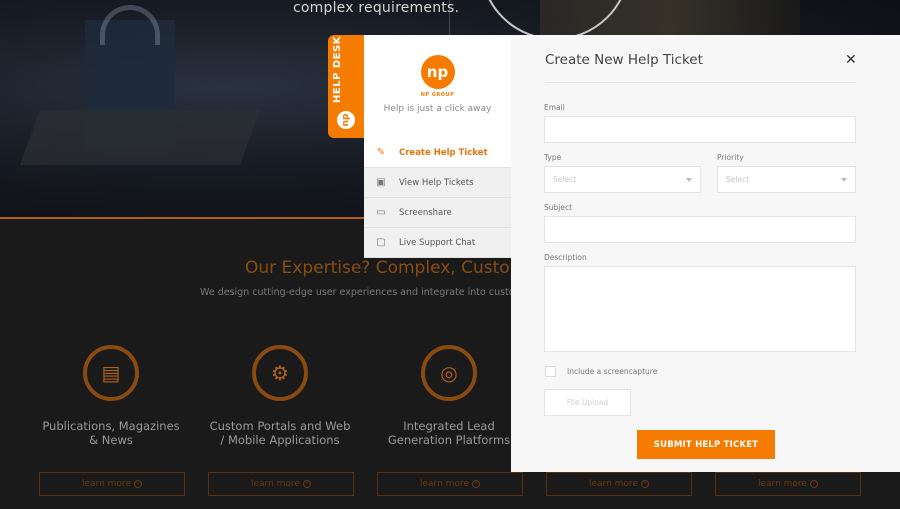 The image size is (900, 509). What do you see at coordinates (558, 207) in the screenshot?
I see `subject-label: Subject` at bounding box center [558, 207].